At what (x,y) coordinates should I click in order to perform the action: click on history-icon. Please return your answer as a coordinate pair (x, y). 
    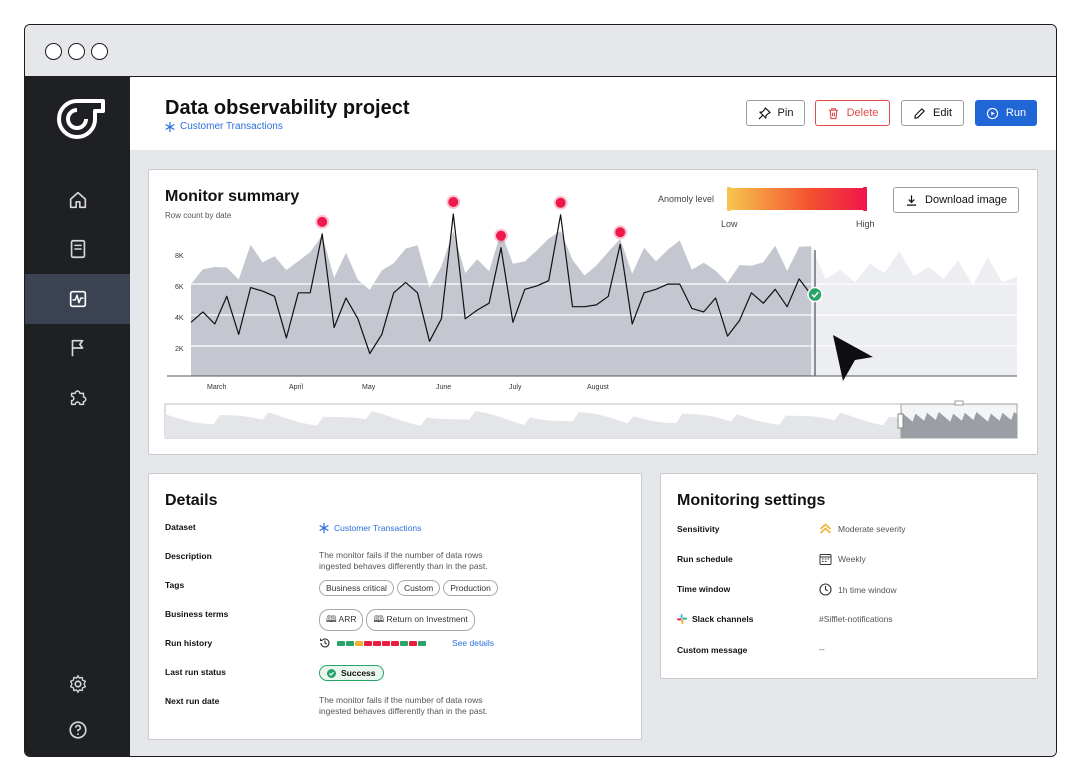
    Looking at the image, I should click on (324, 643).